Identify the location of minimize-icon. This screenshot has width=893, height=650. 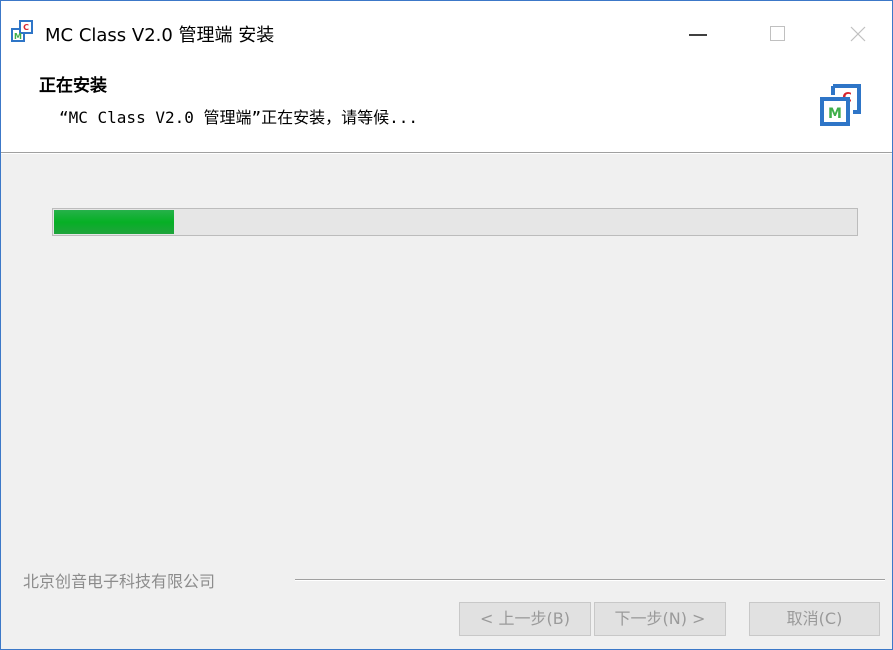
(698, 35).